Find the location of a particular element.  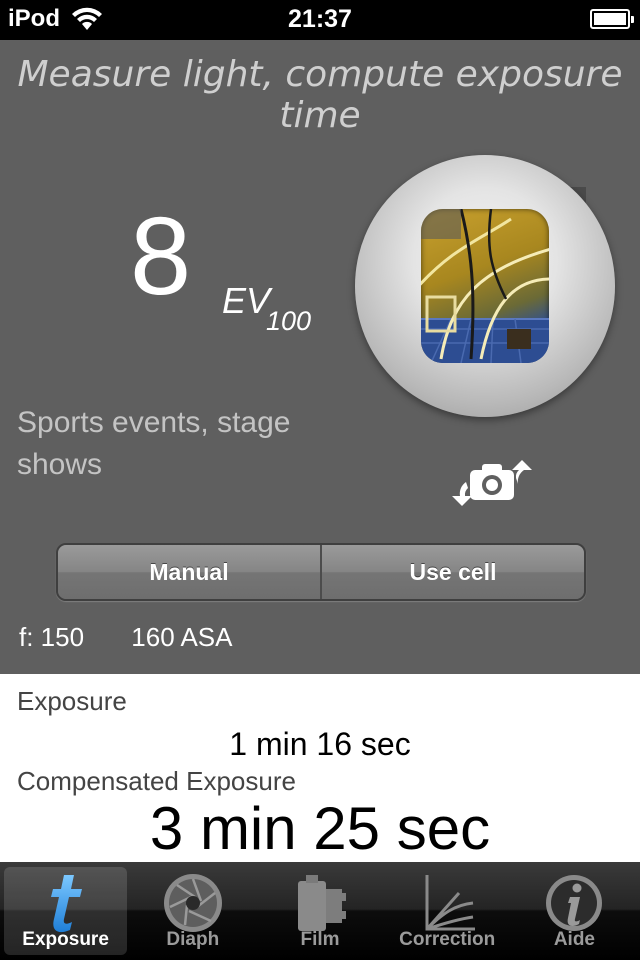

film-icon is located at coordinates (322, 903).